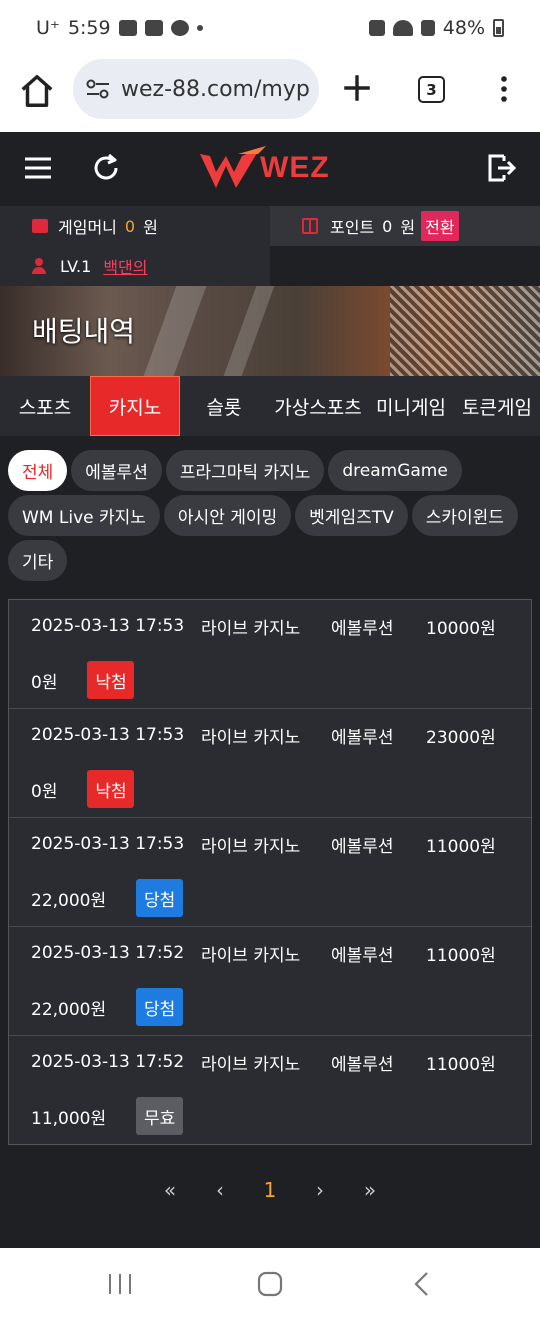 This screenshot has height=1320, width=540. I want to click on logout-icon, so click(502, 168).